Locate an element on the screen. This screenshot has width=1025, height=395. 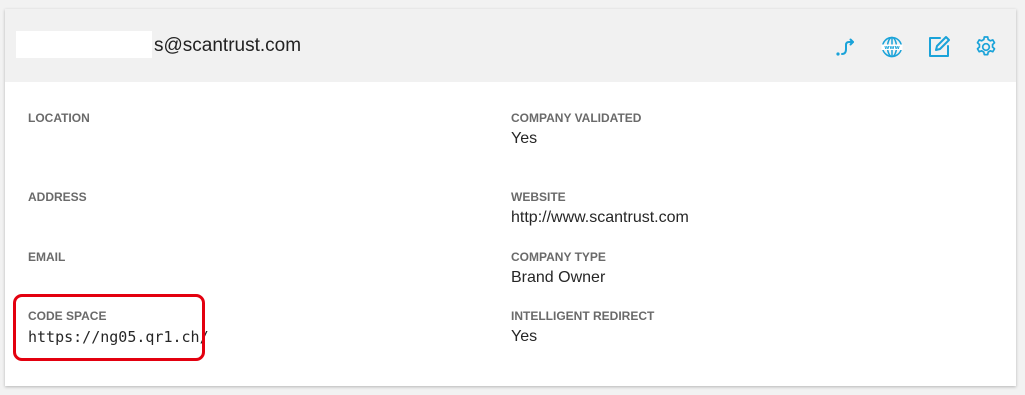
website-label: WEBSITE is located at coordinates (538, 197).